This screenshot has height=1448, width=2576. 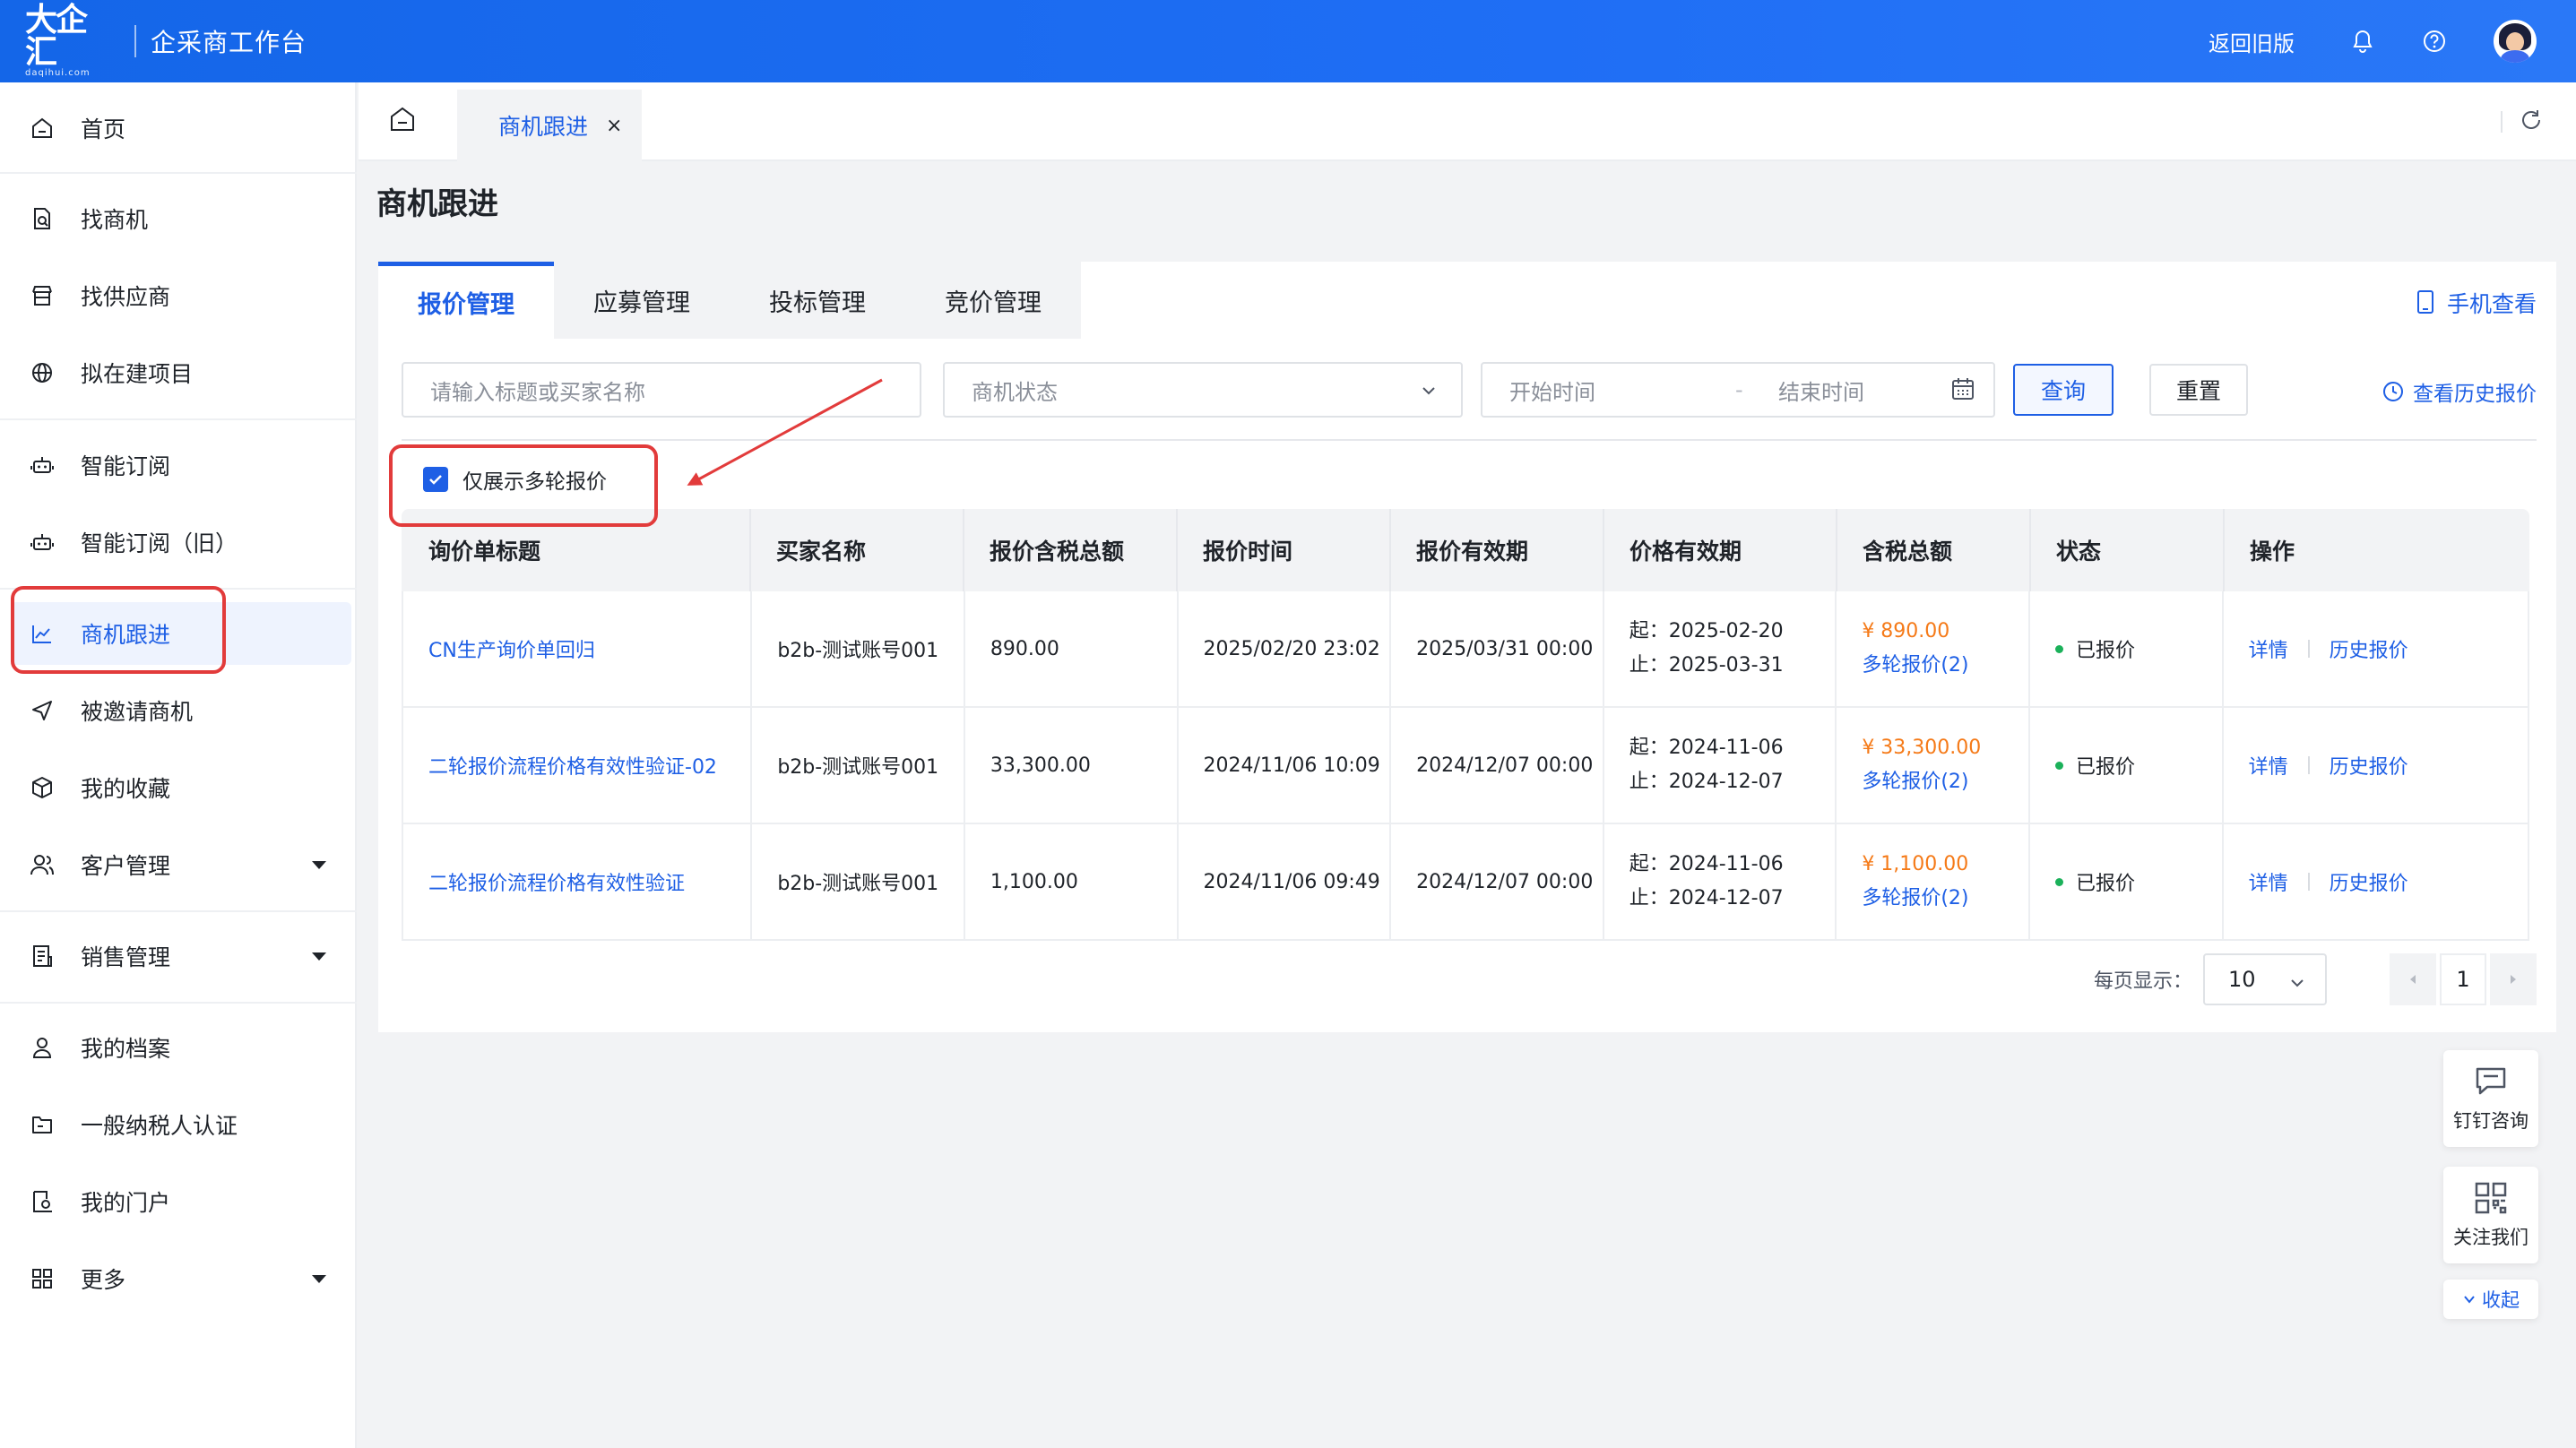 What do you see at coordinates (2491, 1198) in the screenshot?
I see `qr-code-icon` at bounding box center [2491, 1198].